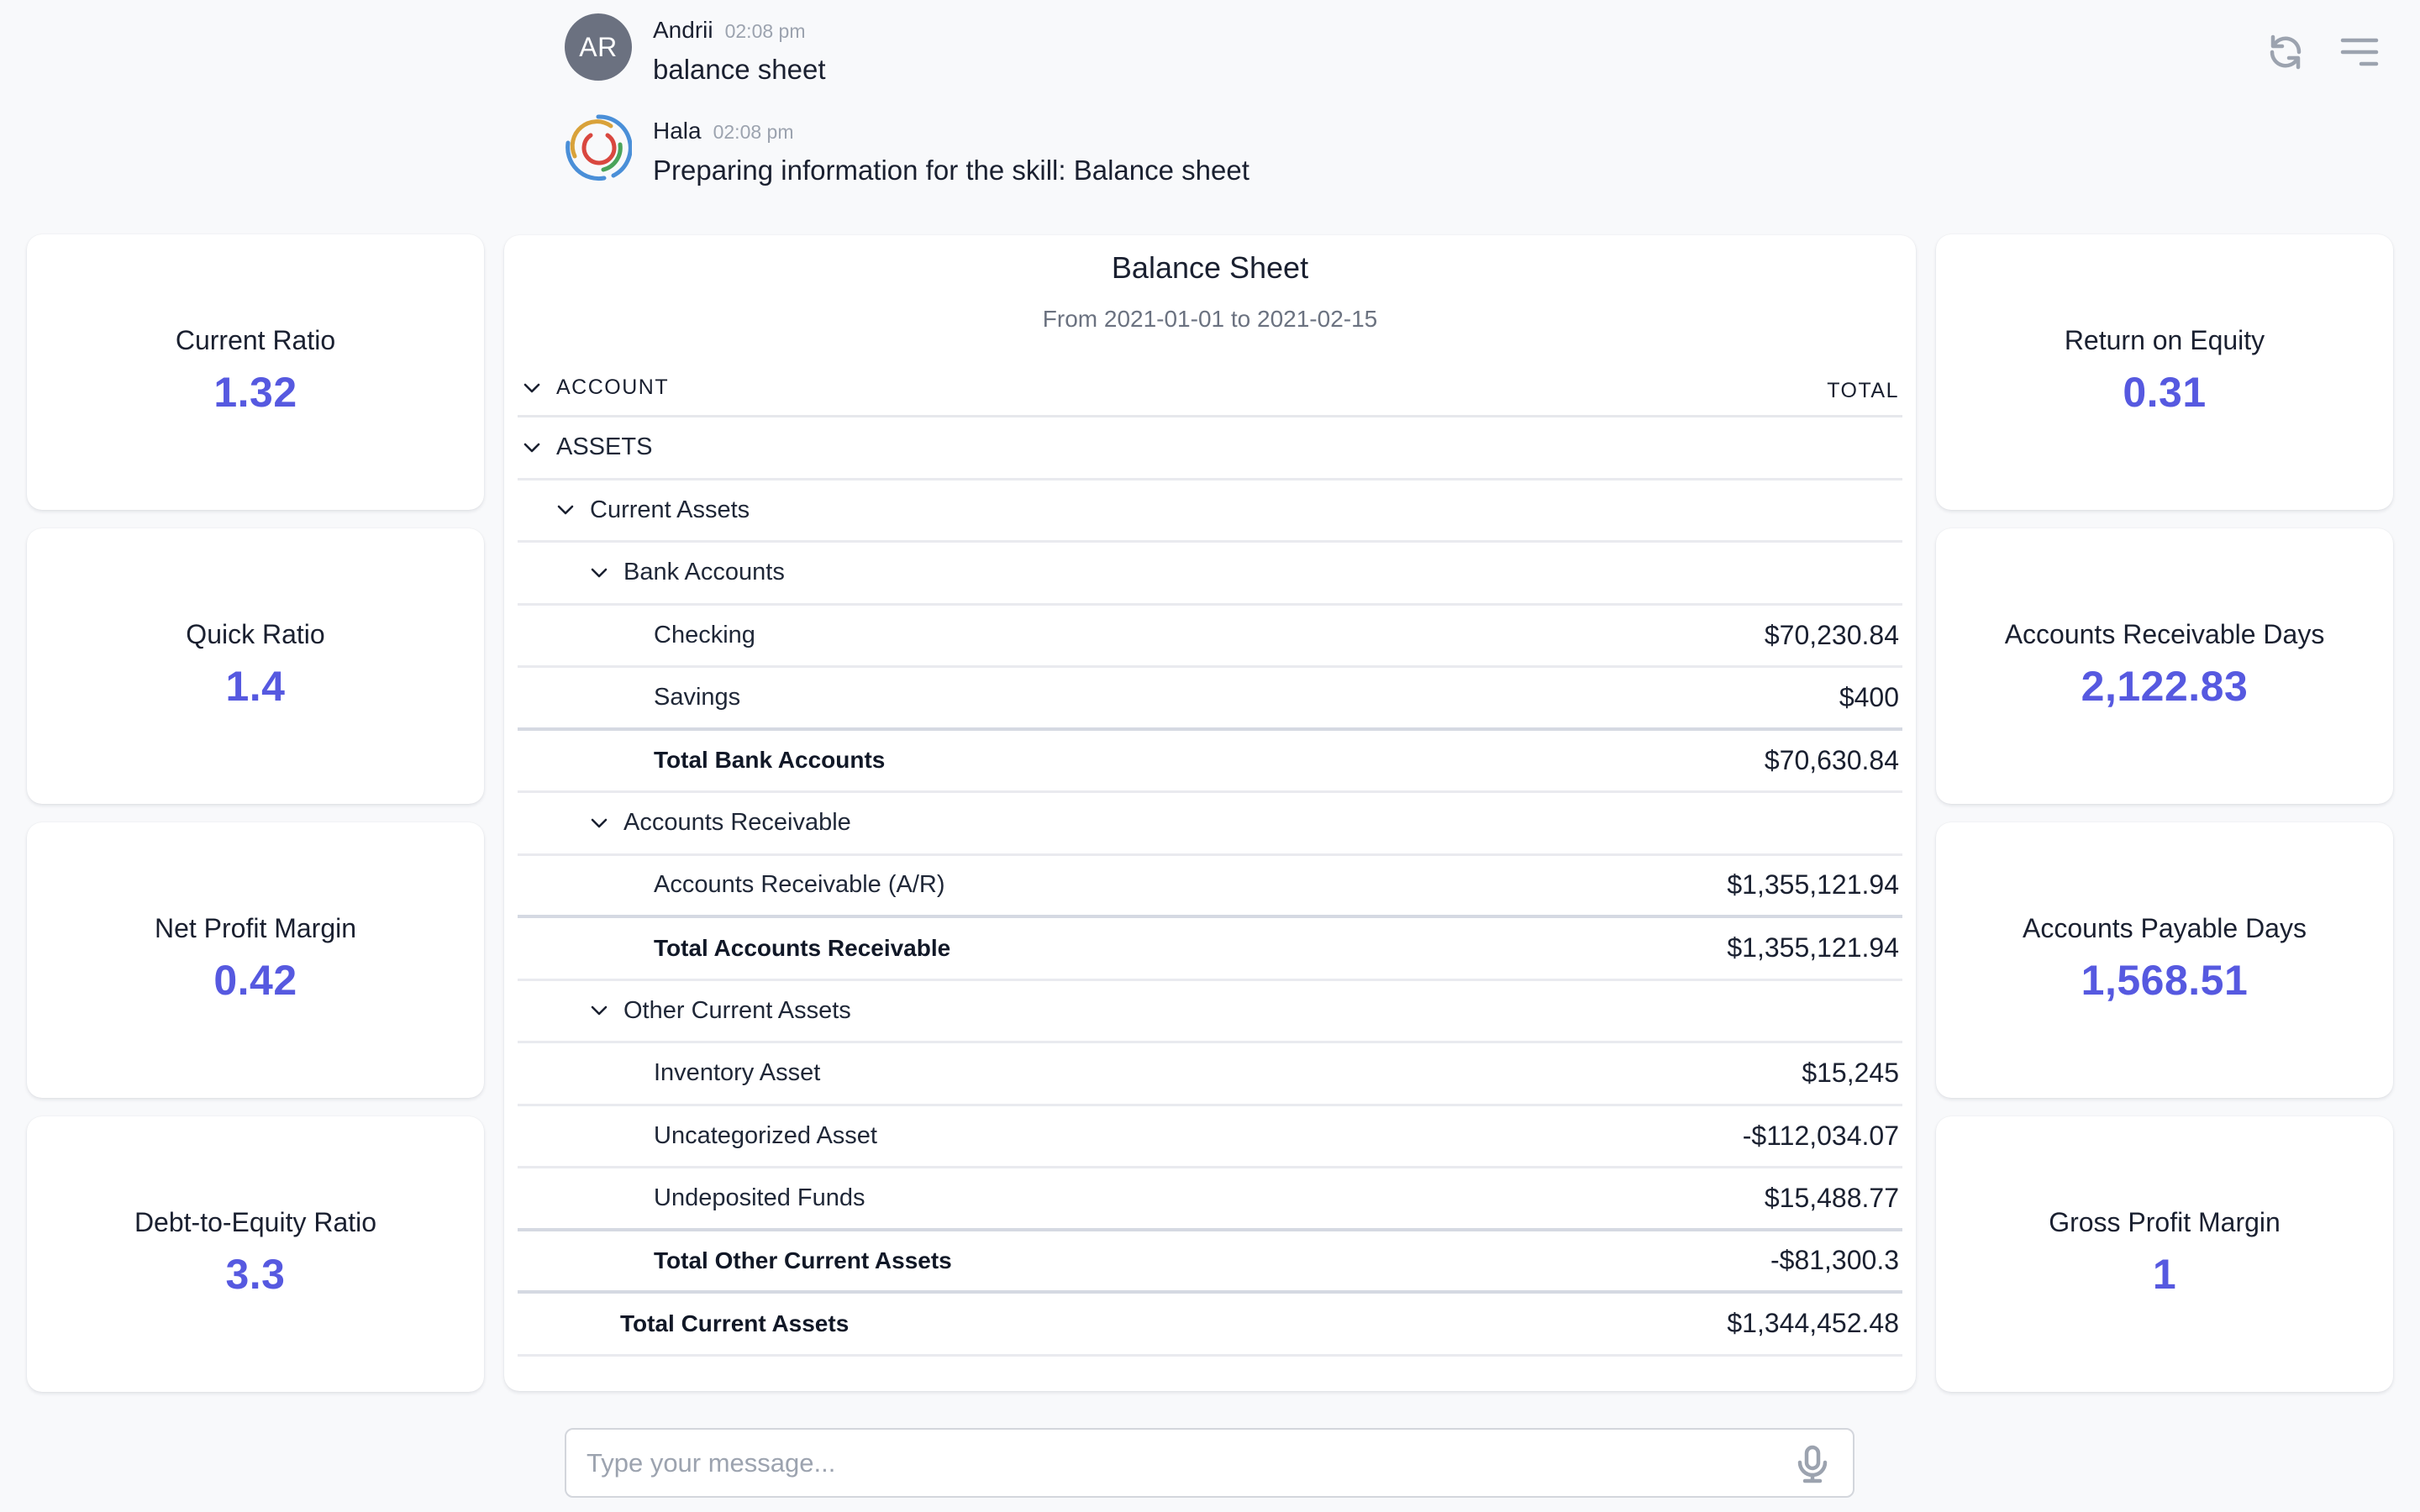  Describe the element at coordinates (255, 980) in the screenshot. I see `kpi-value: 0.42` at that location.